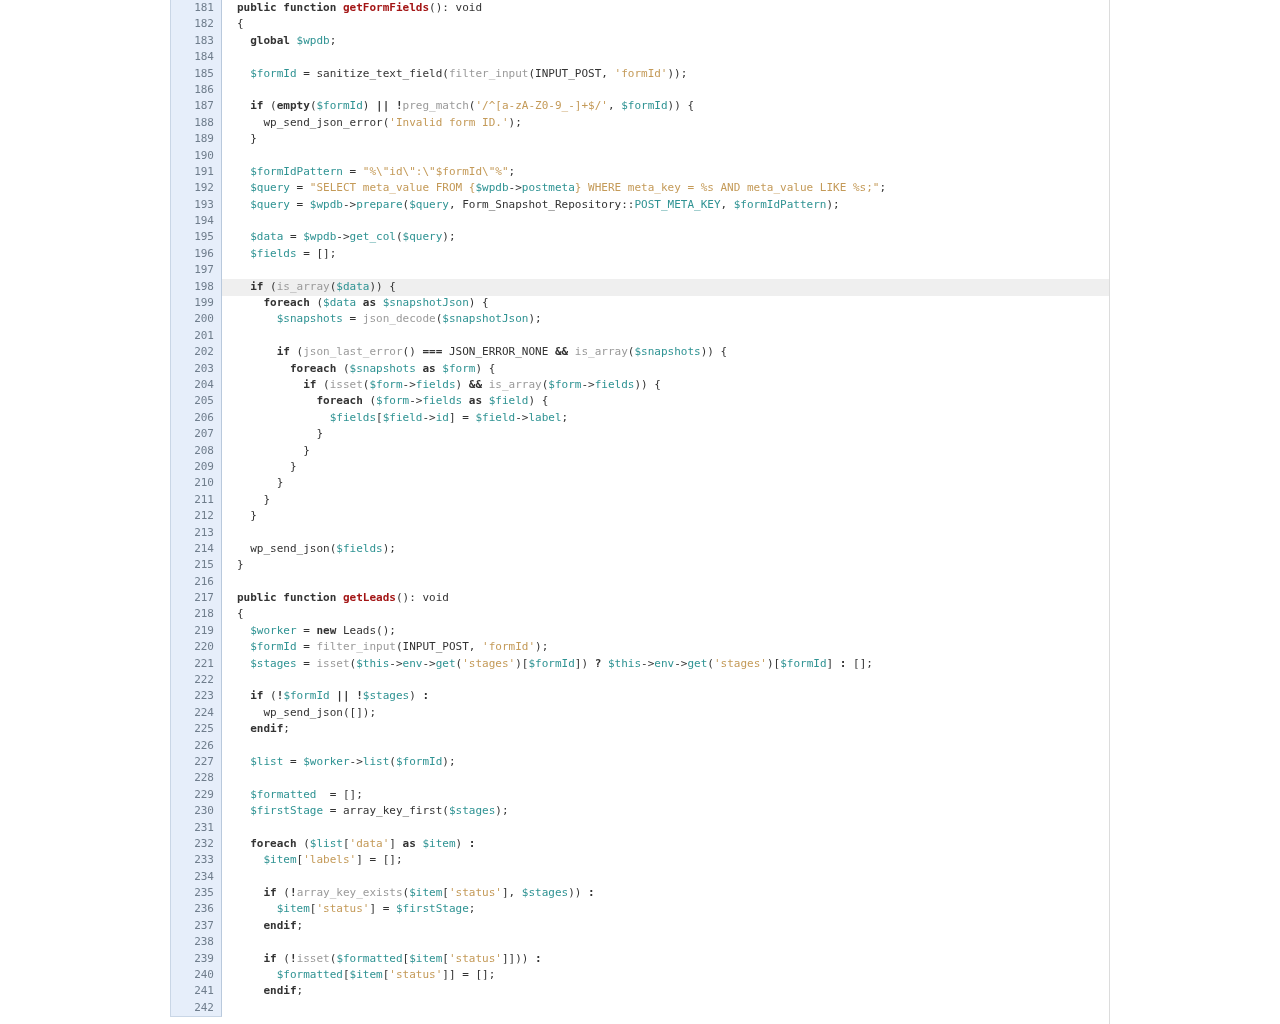 This screenshot has height=1024, width=1280. Describe the element at coordinates (196, 25) in the screenshot. I see `line-number: 182` at that location.